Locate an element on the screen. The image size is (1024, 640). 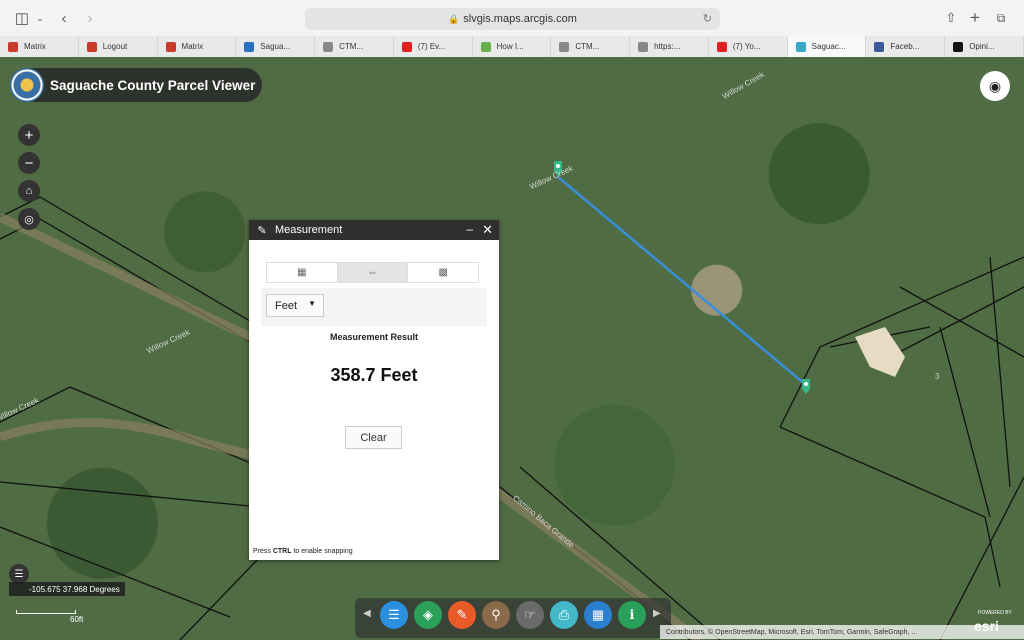
distance-icon: ⇔ is located at coordinates (372, 272).